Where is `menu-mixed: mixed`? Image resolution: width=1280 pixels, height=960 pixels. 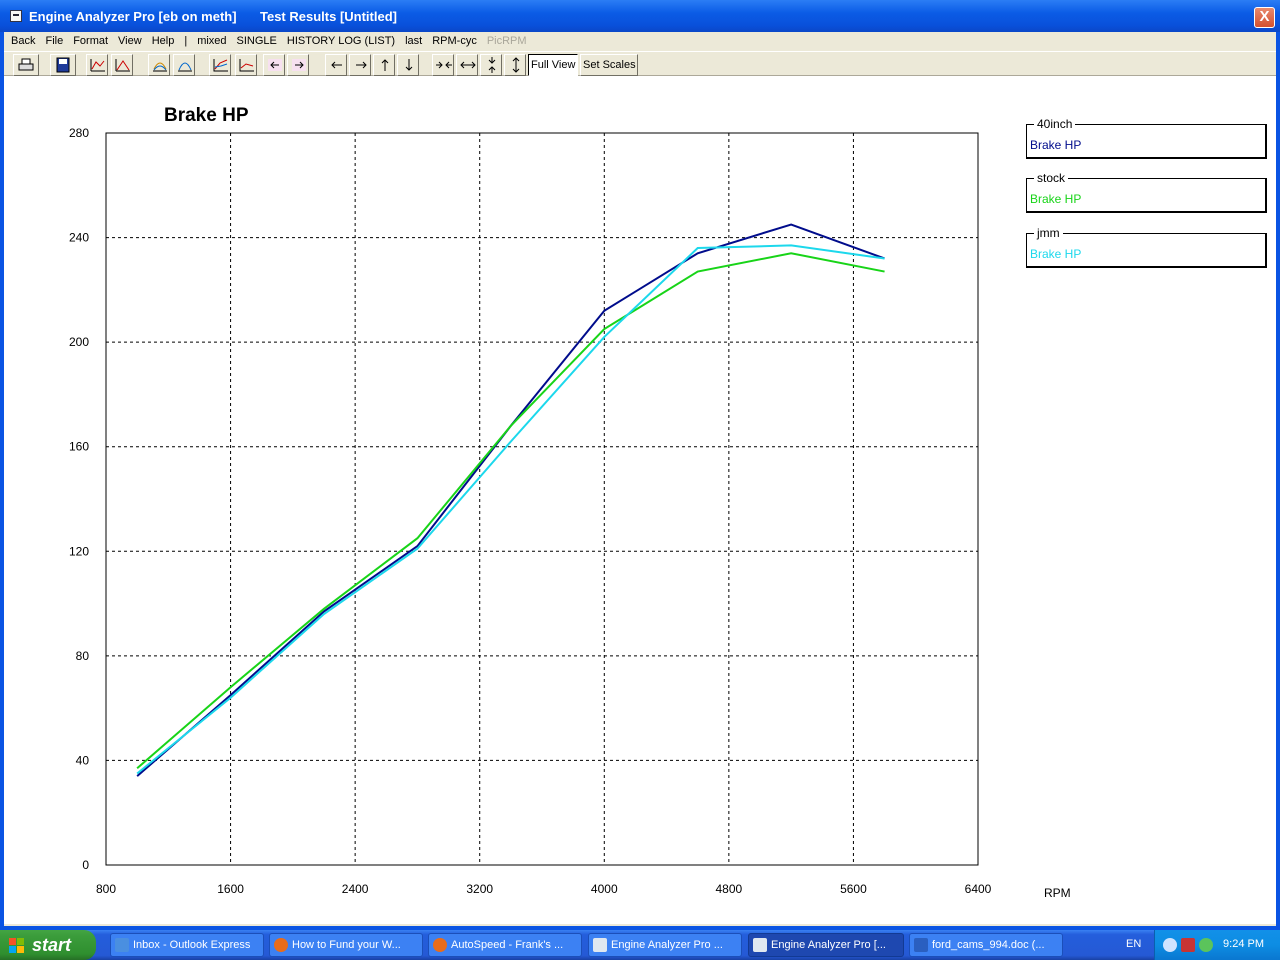
menu-mixed: mixed is located at coordinates (211, 41).